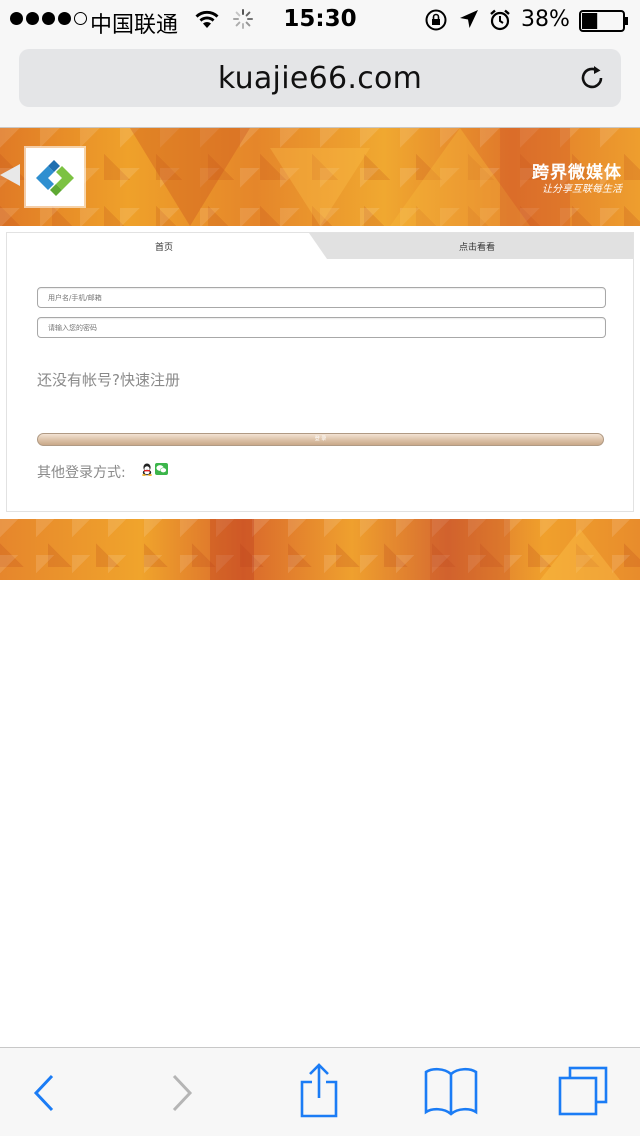 This screenshot has width=640, height=1136. I want to click on browser-address-area: kuajie66.com, so click(320, 84).